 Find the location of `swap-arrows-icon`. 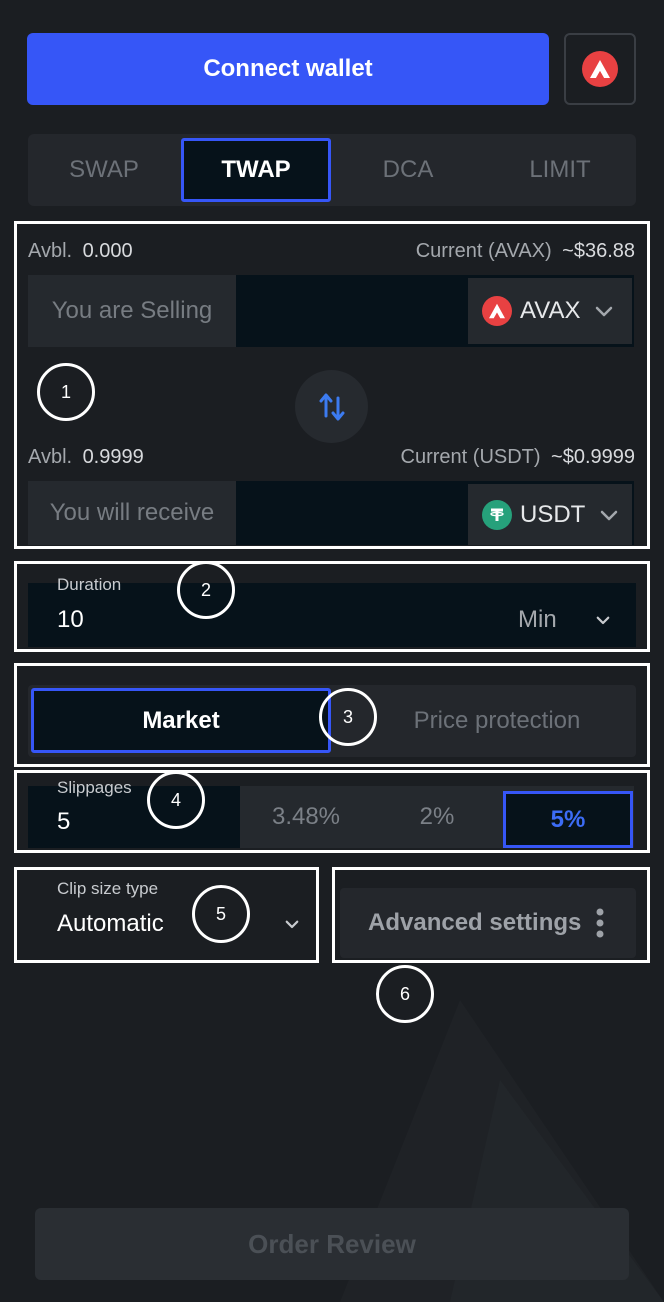

swap-arrows-icon is located at coordinates (331, 406).